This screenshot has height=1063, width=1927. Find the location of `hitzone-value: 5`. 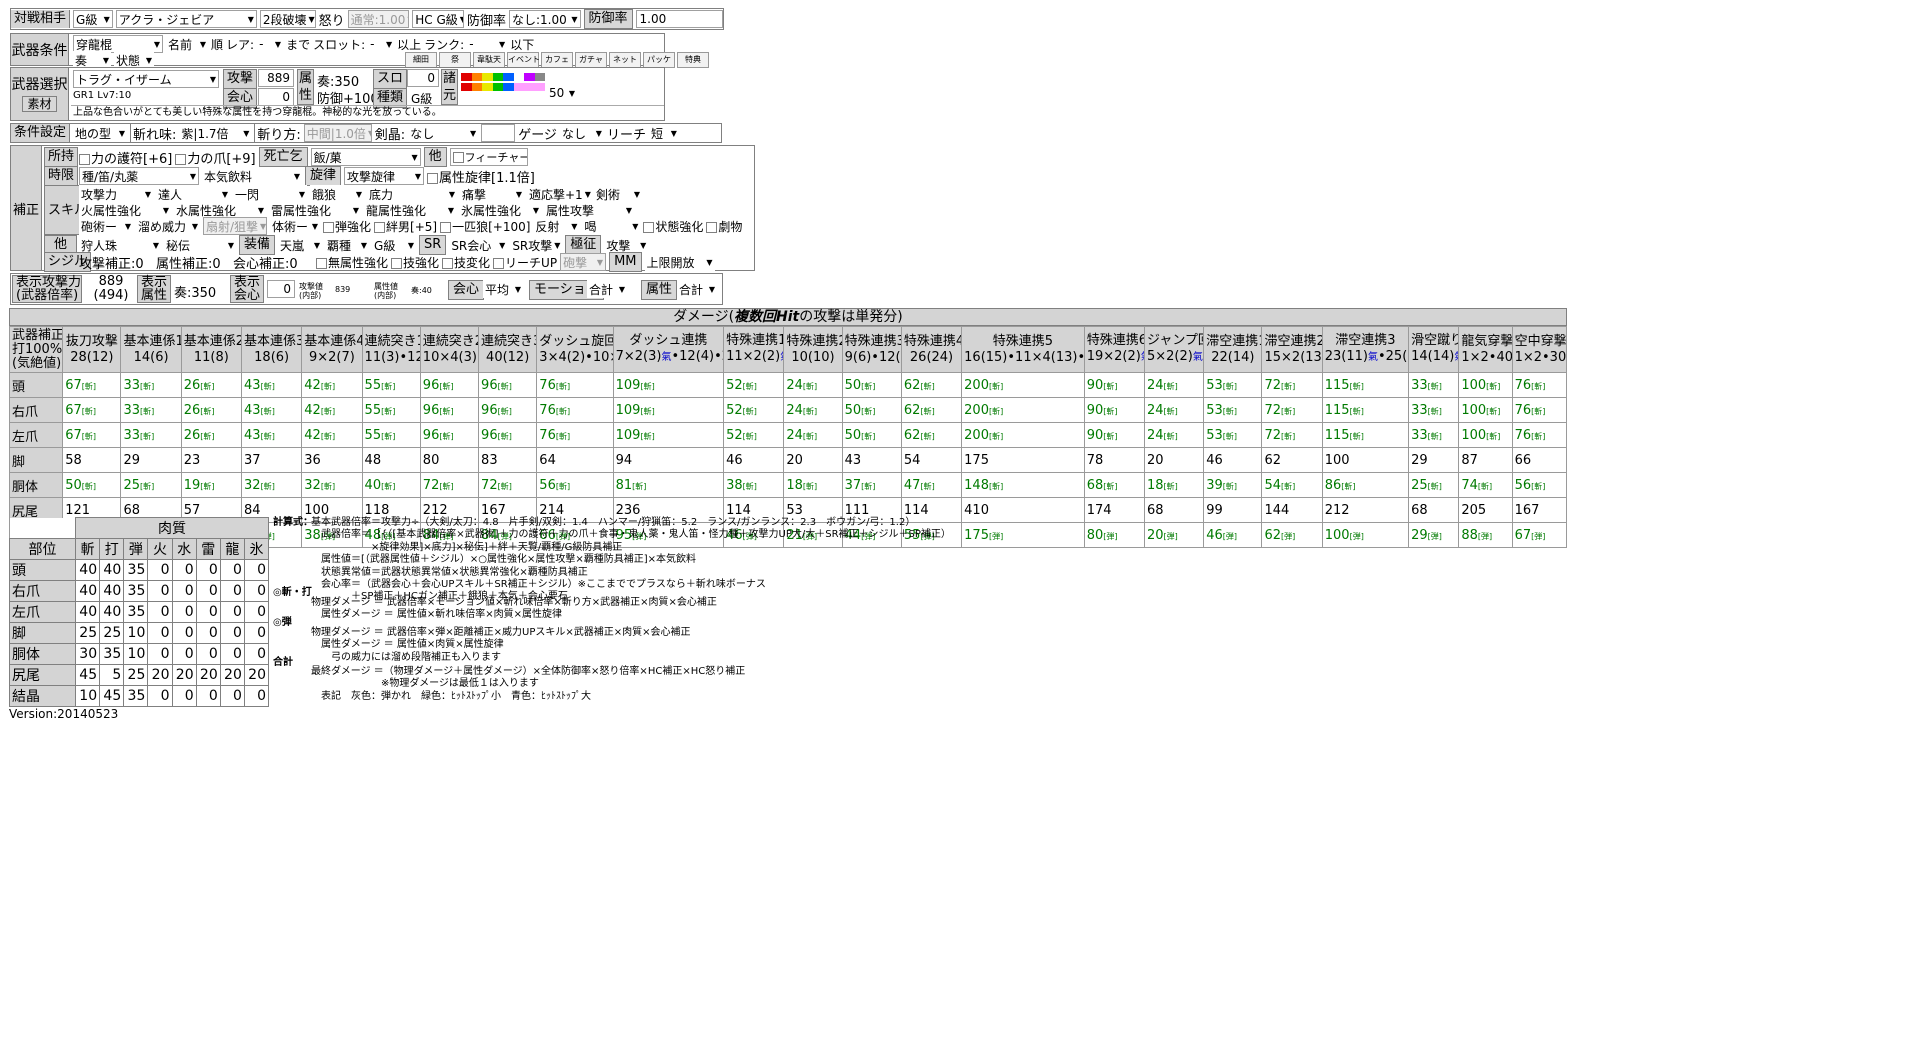

hitzone-value: 5 is located at coordinates (112, 675).